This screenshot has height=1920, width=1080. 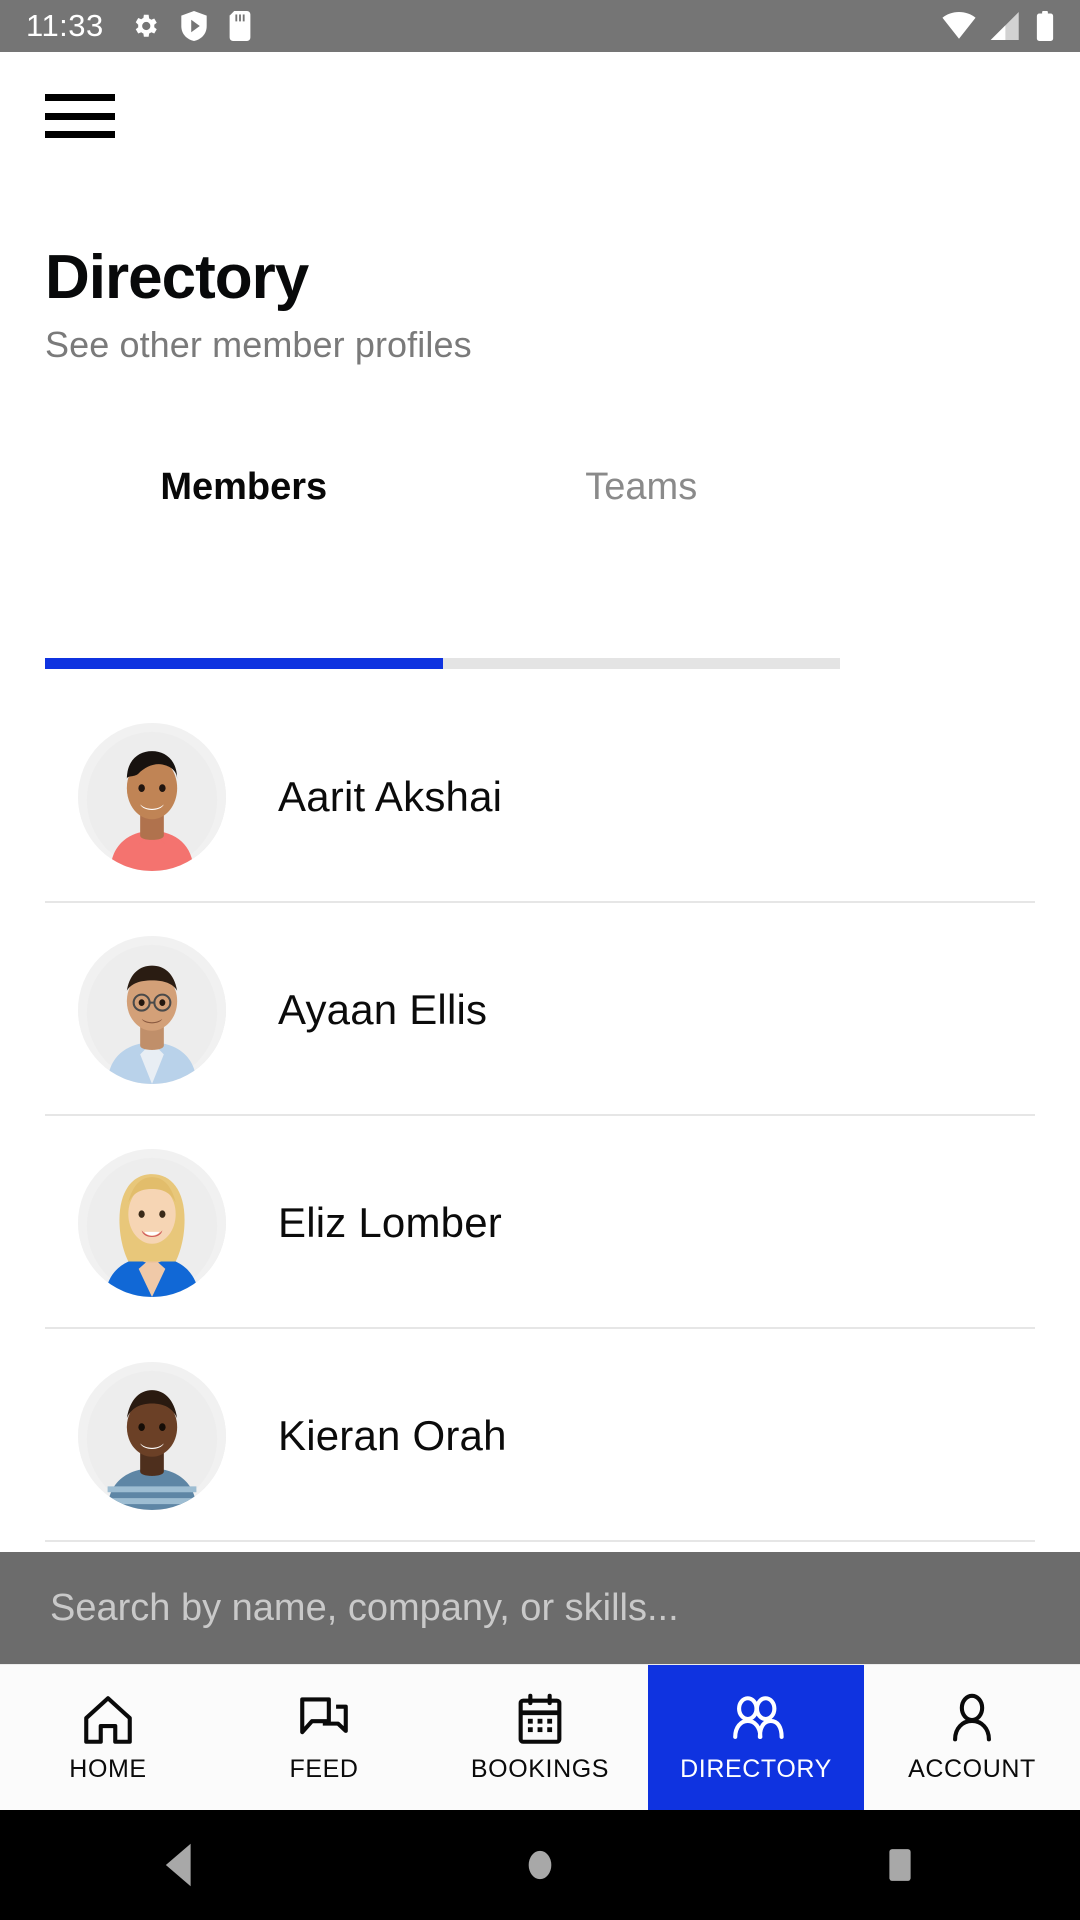 What do you see at coordinates (756, 1718) in the screenshot?
I see `people-icon` at bounding box center [756, 1718].